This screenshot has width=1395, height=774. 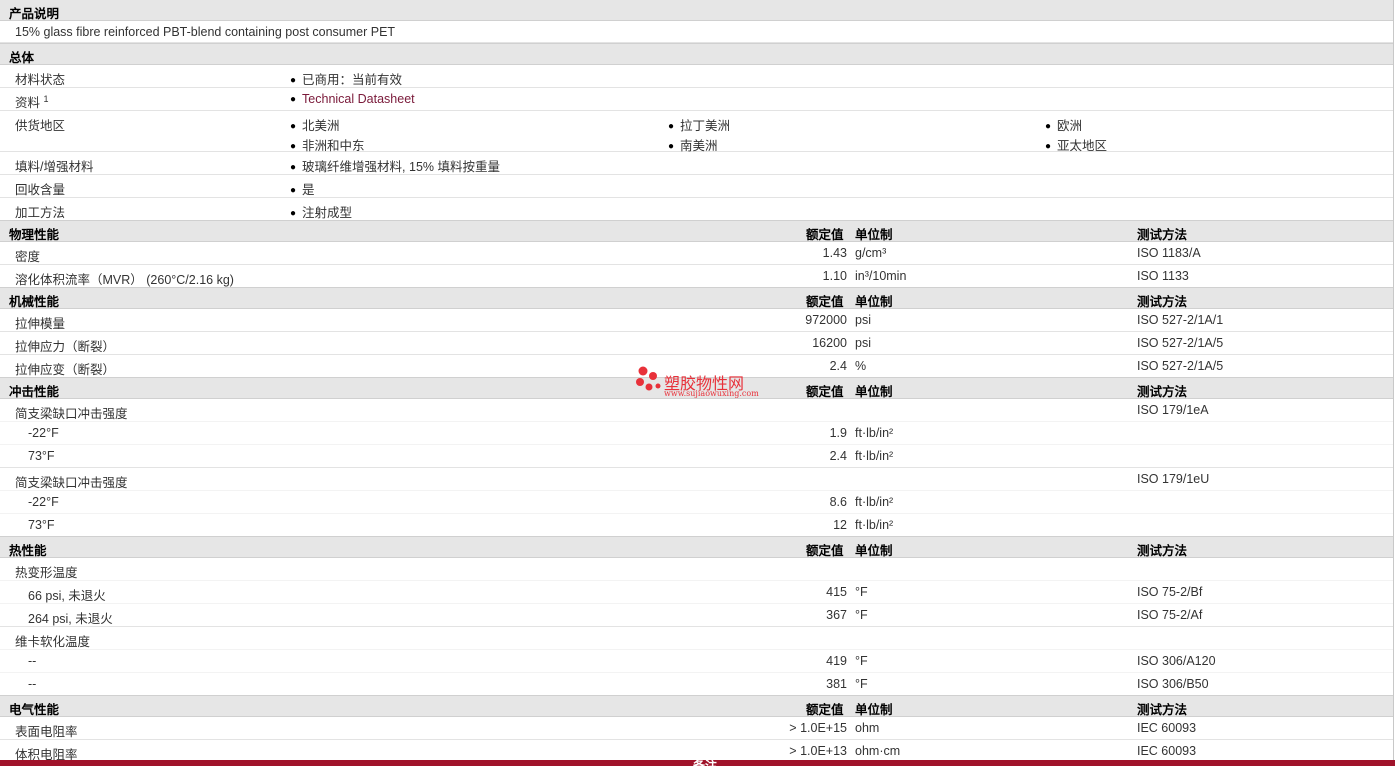 I want to click on property-test: IEC 60093, so click(x=1167, y=751).